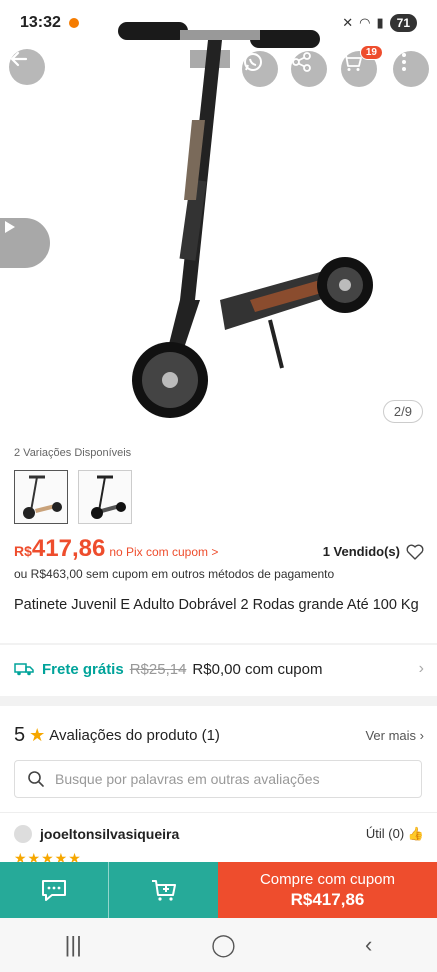 This screenshot has width=437, height=972. I want to click on heart-icon, so click(415, 552).